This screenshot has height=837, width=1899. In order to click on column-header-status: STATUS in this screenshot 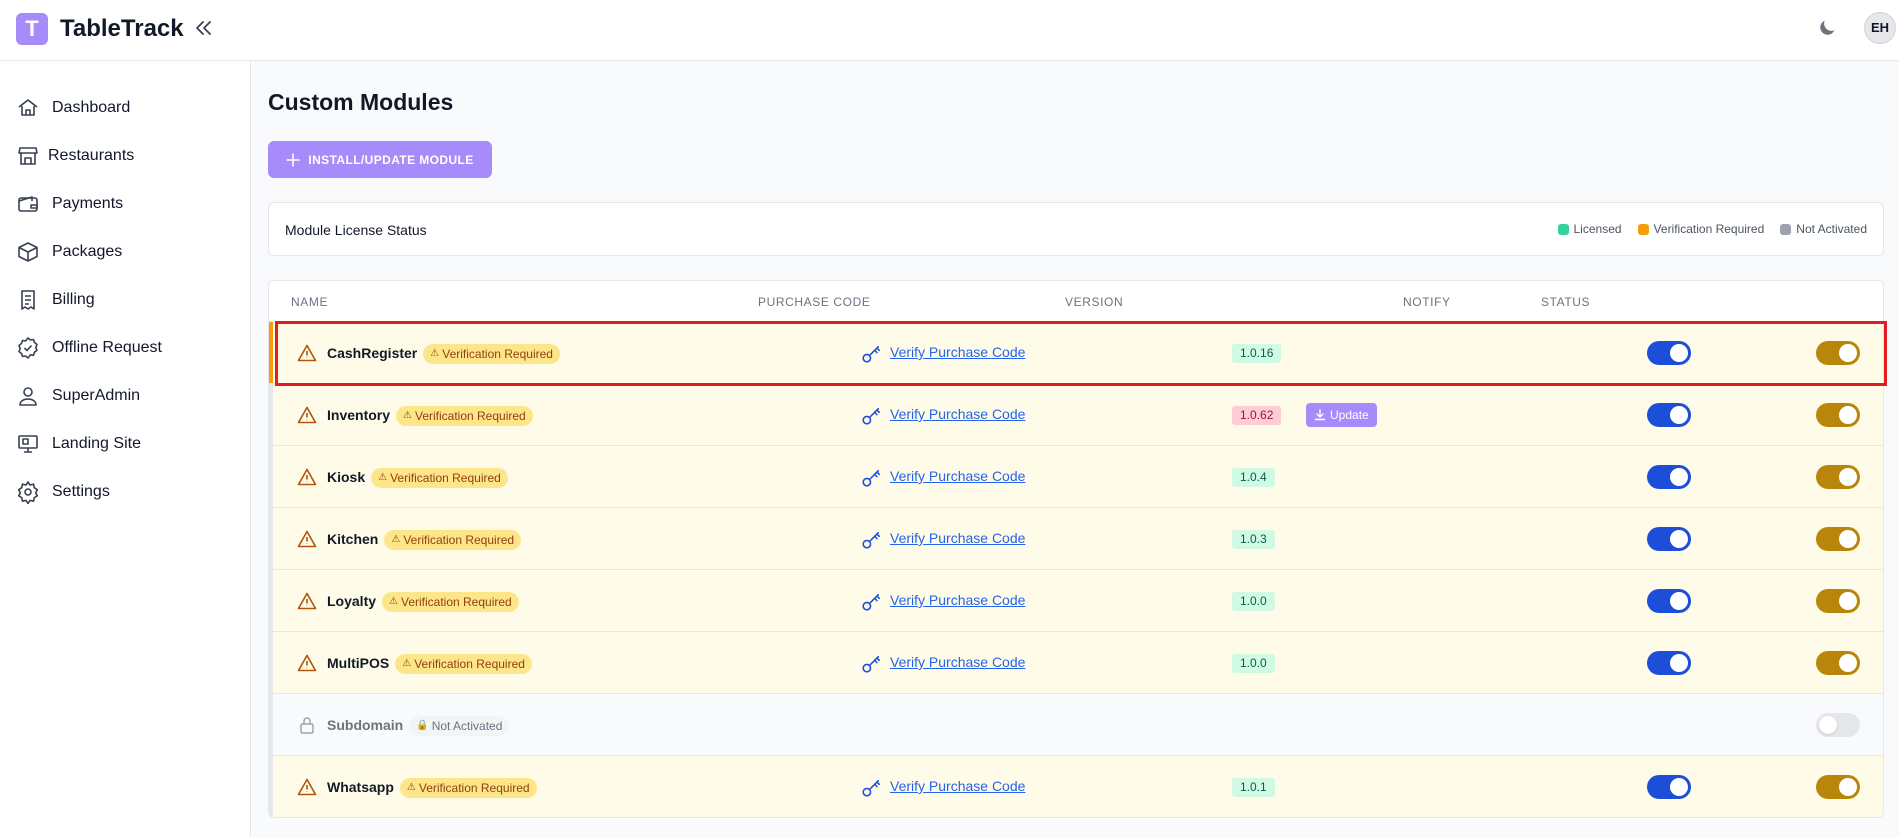, I will do `click(1566, 302)`.